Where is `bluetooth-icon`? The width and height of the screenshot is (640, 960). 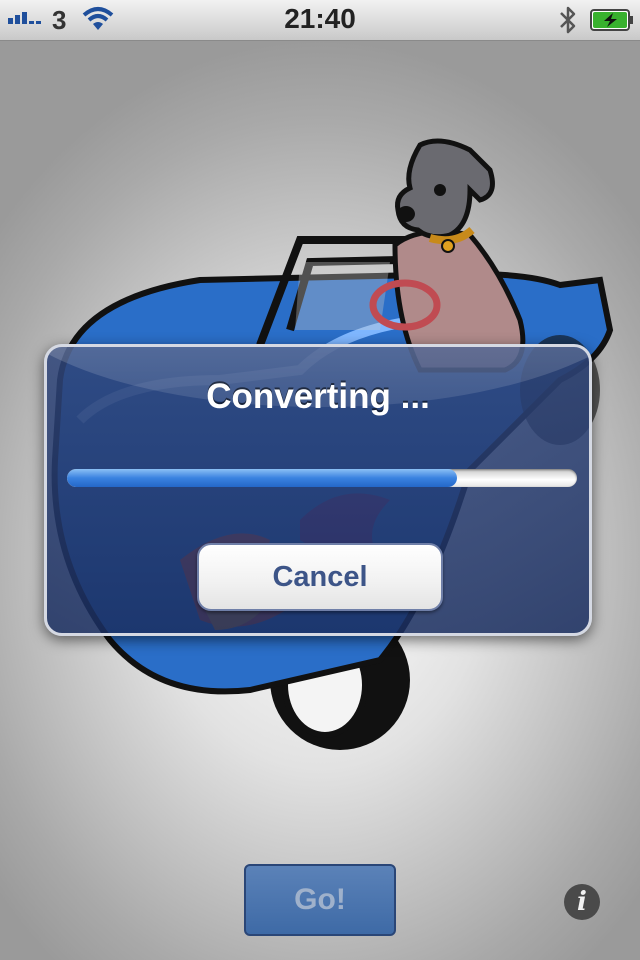
bluetooth-icon is located at coordinates (568, 20).